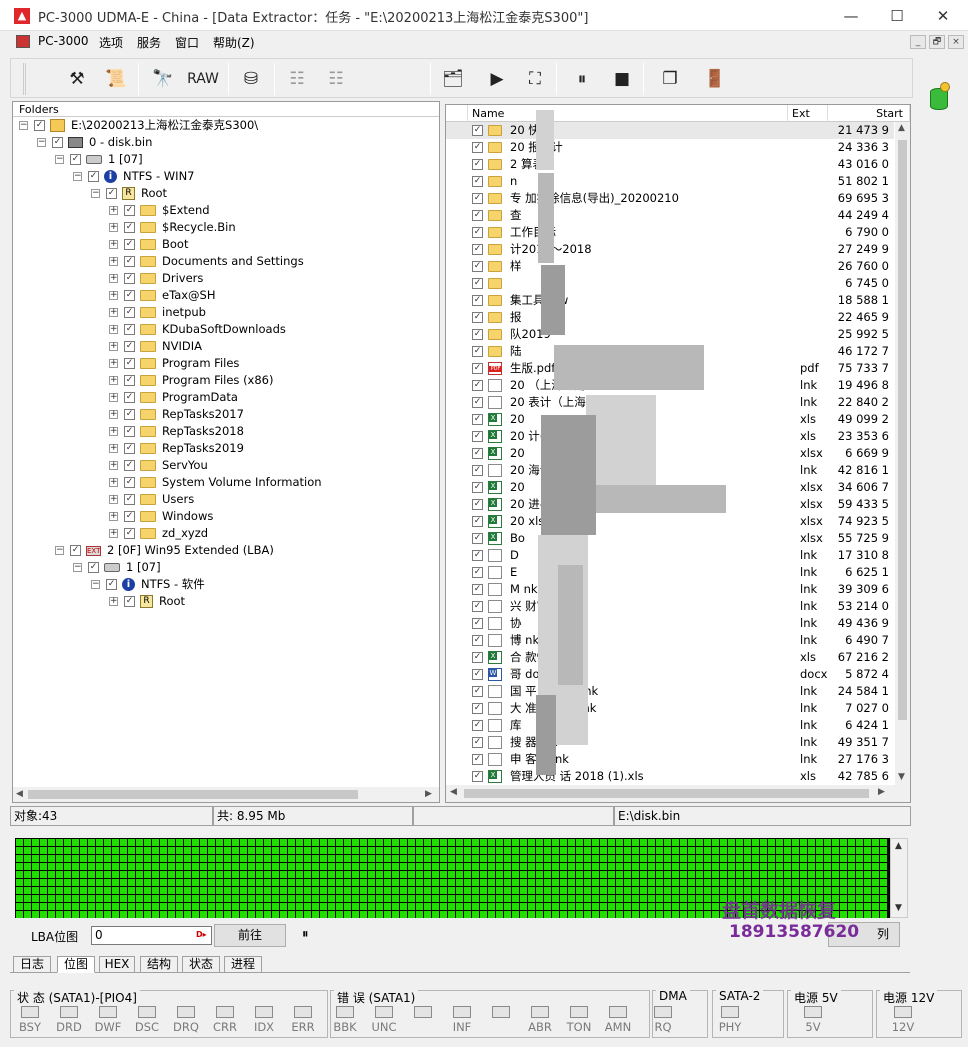  What do you see at coordinates (851, 16) in the screenshot?
I see `minimize-icon: —` at bounding box center [851, 16].